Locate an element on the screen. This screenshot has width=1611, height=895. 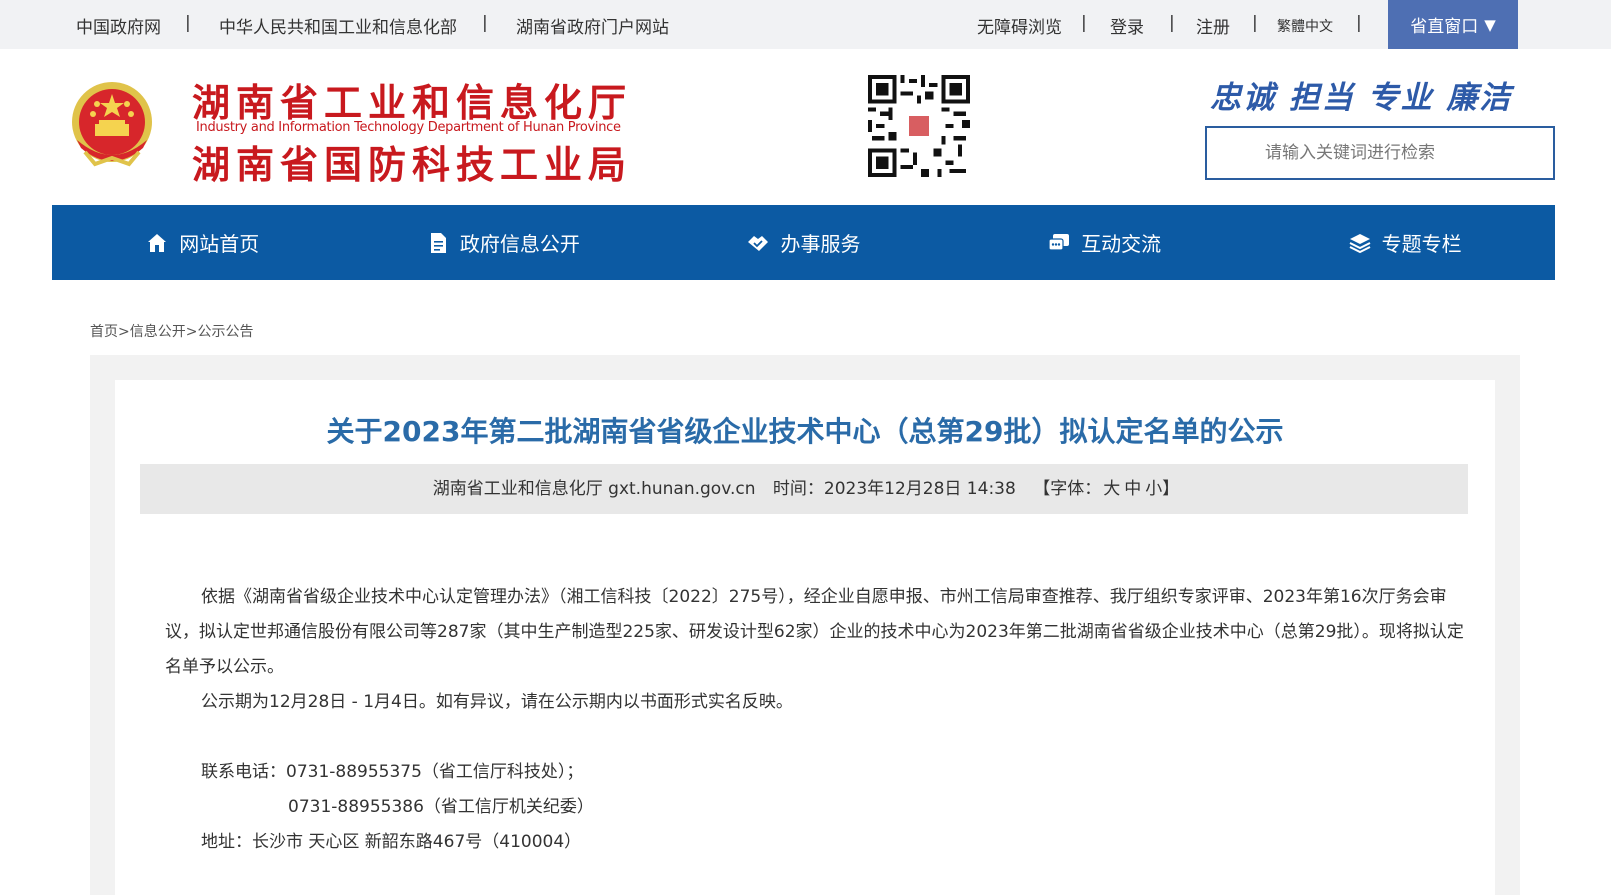
nav-item-gov-info: 政府信息公开 is located at coordinates (503, 242).